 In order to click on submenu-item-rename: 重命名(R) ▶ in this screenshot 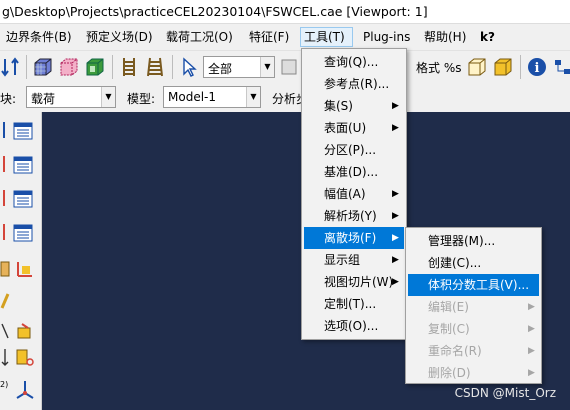, I will do `click(473, 351)`.